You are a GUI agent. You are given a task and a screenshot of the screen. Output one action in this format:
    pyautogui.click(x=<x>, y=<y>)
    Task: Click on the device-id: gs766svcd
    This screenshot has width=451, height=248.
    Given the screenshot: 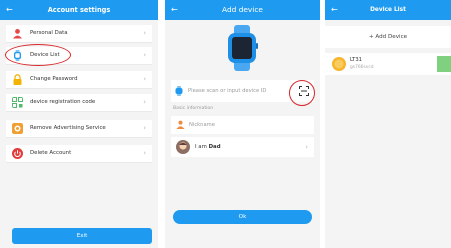 What is the action you would take?
    pyautogui.click(x=362, y=67)
    